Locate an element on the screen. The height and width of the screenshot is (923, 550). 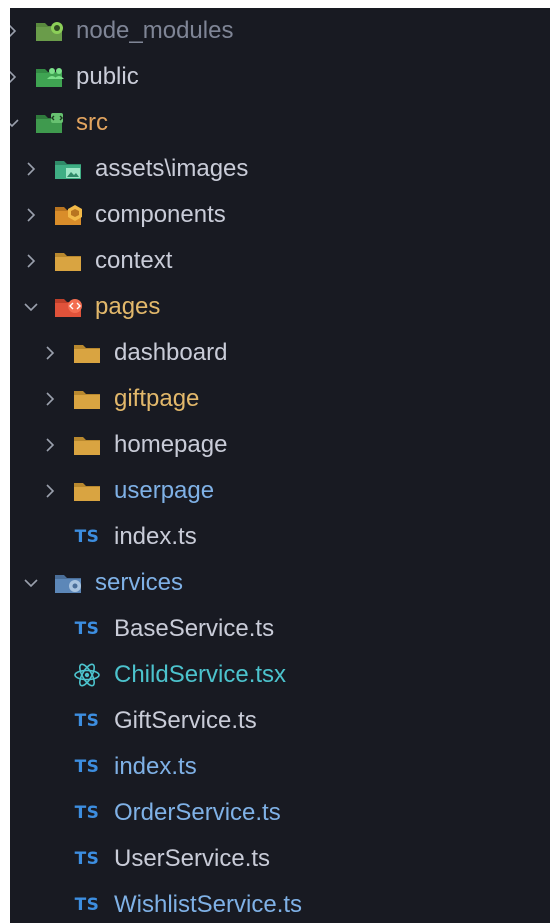
tree-folder-row: homepage is located at coordinates (134, 445).